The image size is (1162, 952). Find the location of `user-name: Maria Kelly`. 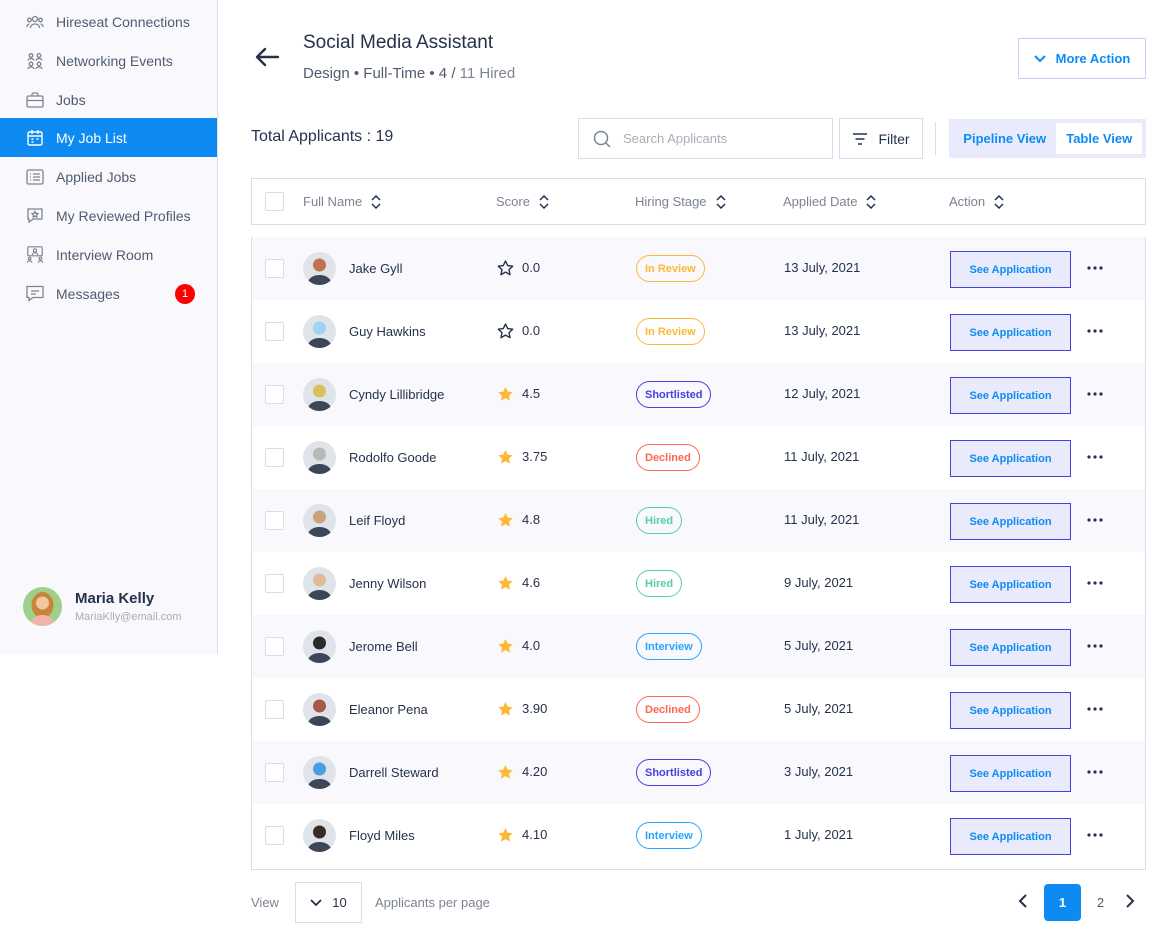

user-name: Maria Kelly is located at coordinates (115, 598).